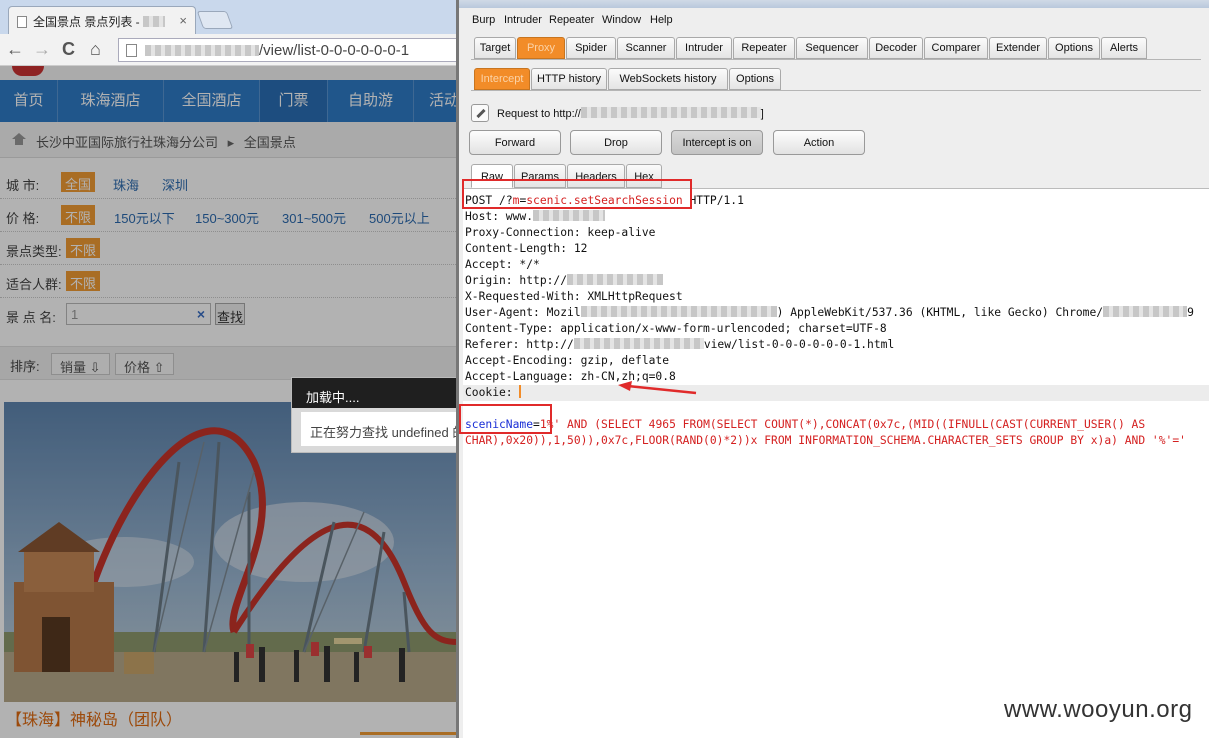 The width and height of the screenshot is (1209, 738). Describe the element at coordinates (379, 429) in the screenshot. I see `loading-message: 正在努力查找 undefined 的` at that location.